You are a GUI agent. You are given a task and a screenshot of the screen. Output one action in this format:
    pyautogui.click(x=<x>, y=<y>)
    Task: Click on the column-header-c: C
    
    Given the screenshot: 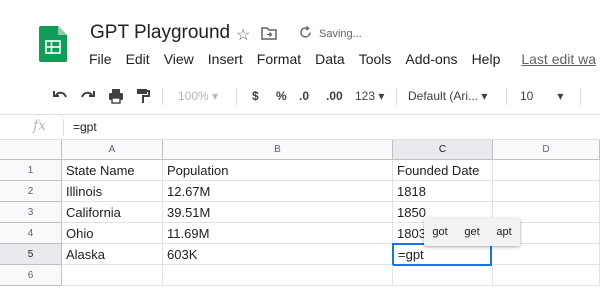 What is the action you would take?
    pyautogui.click(x=443, y=150)
    